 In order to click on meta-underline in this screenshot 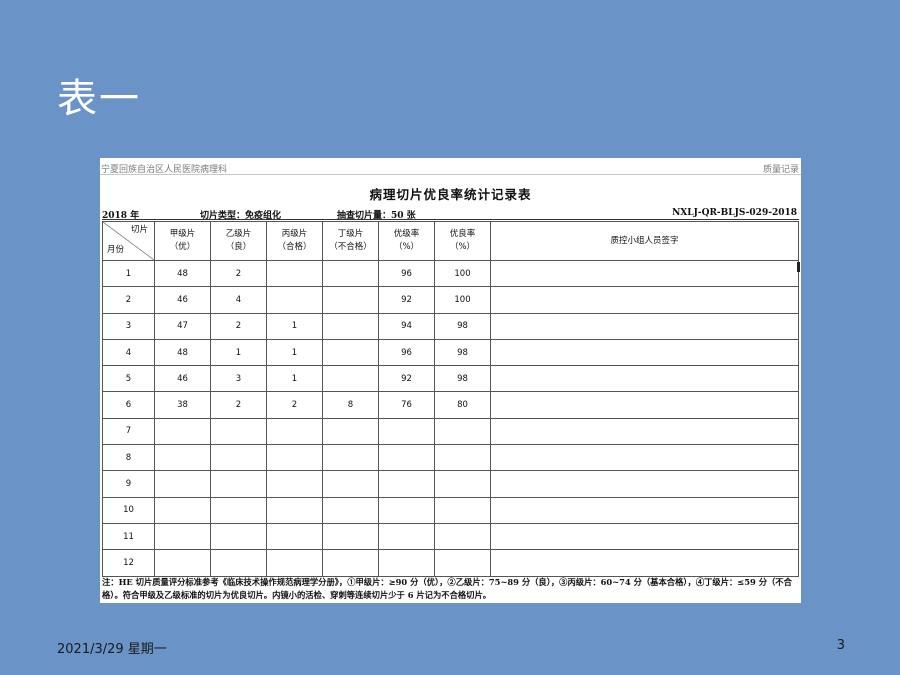, I will do `click(450, 219)`.